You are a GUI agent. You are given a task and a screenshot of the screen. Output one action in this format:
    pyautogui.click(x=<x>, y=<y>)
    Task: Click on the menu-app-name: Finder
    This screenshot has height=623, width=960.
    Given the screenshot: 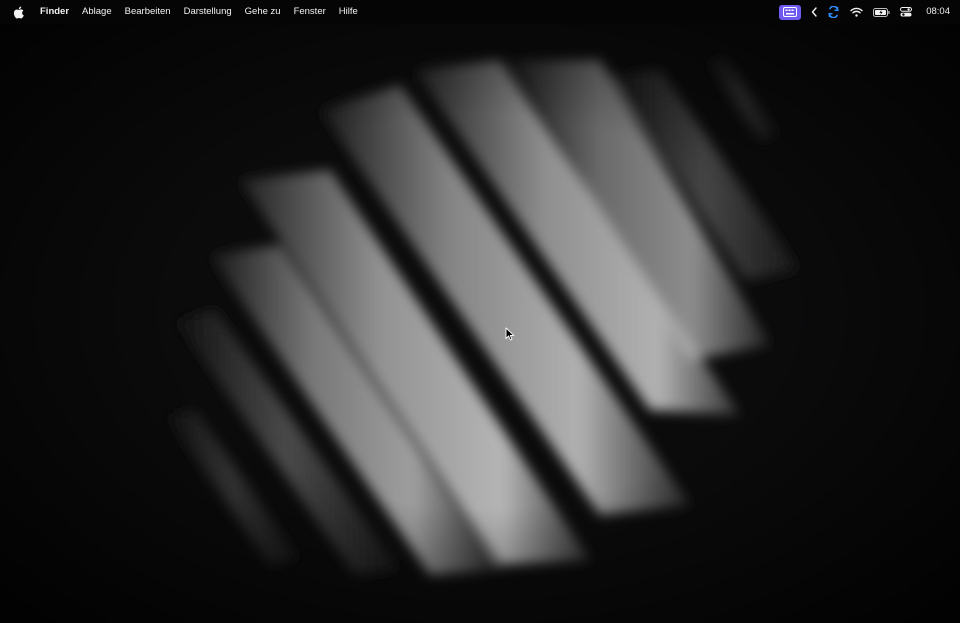 What is the action you would take?
    pyautogui.click(x=56, y=12)
    